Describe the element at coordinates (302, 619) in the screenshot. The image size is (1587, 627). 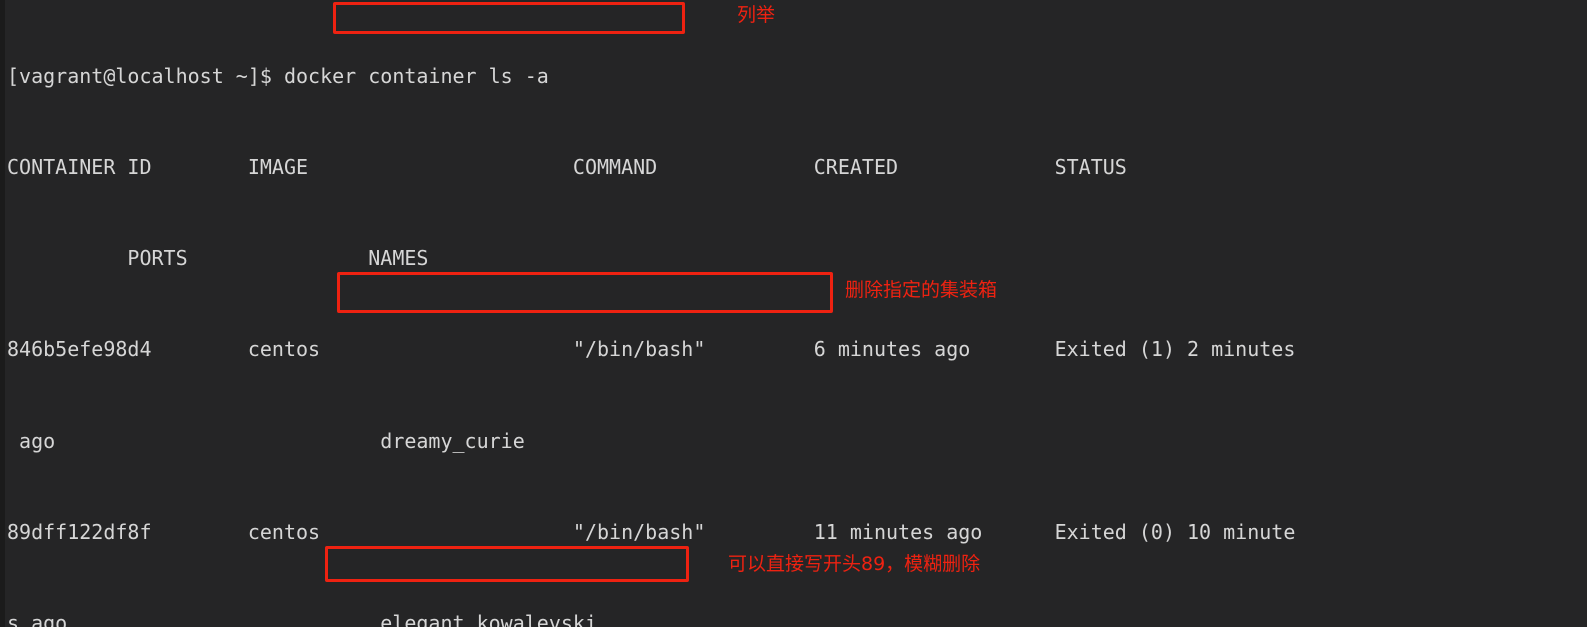
I see `table-row-cont: s ago elegant_kowalevski` at that location.